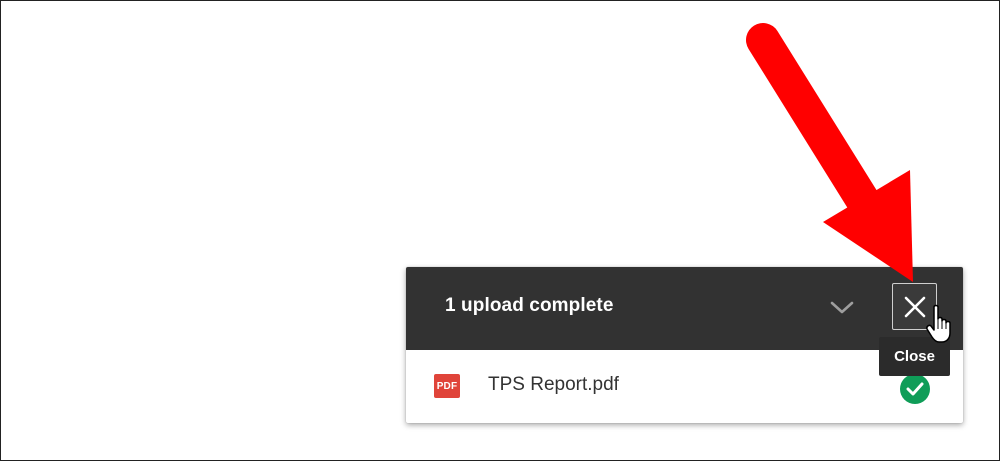 The image size is (1000, 461). I want to click on chevron-down-icon, so click(842, 307).